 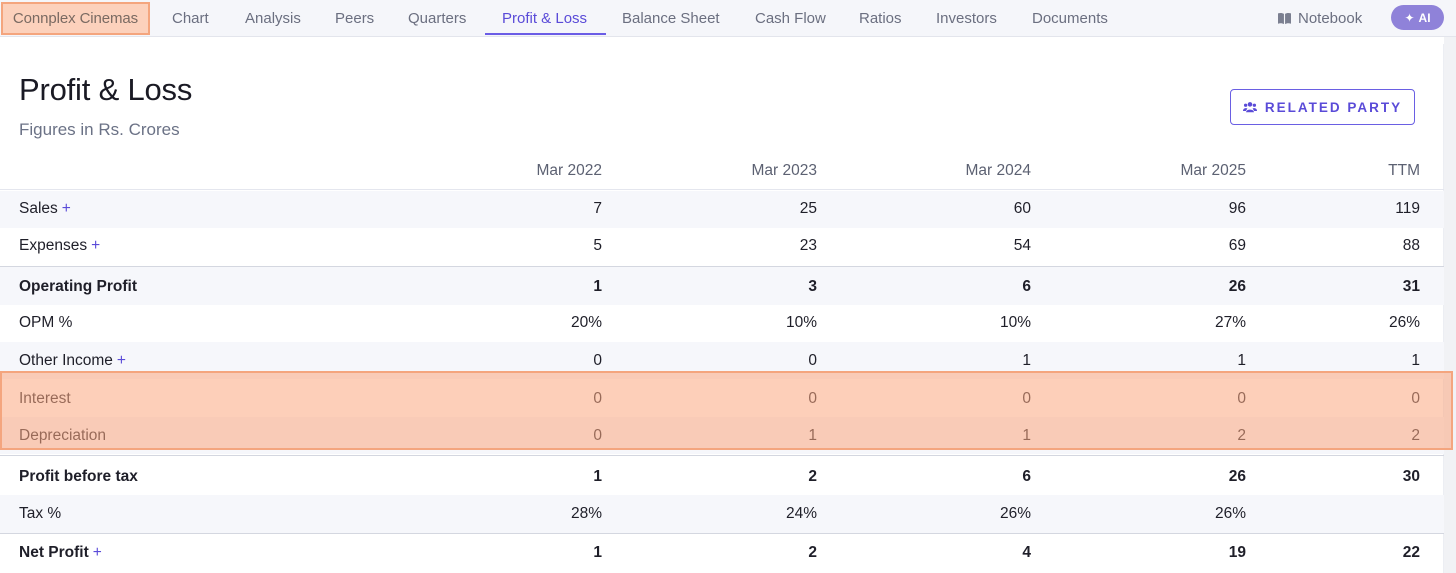 I want to click on table-cell: 60, so click(x=1022, y=208).